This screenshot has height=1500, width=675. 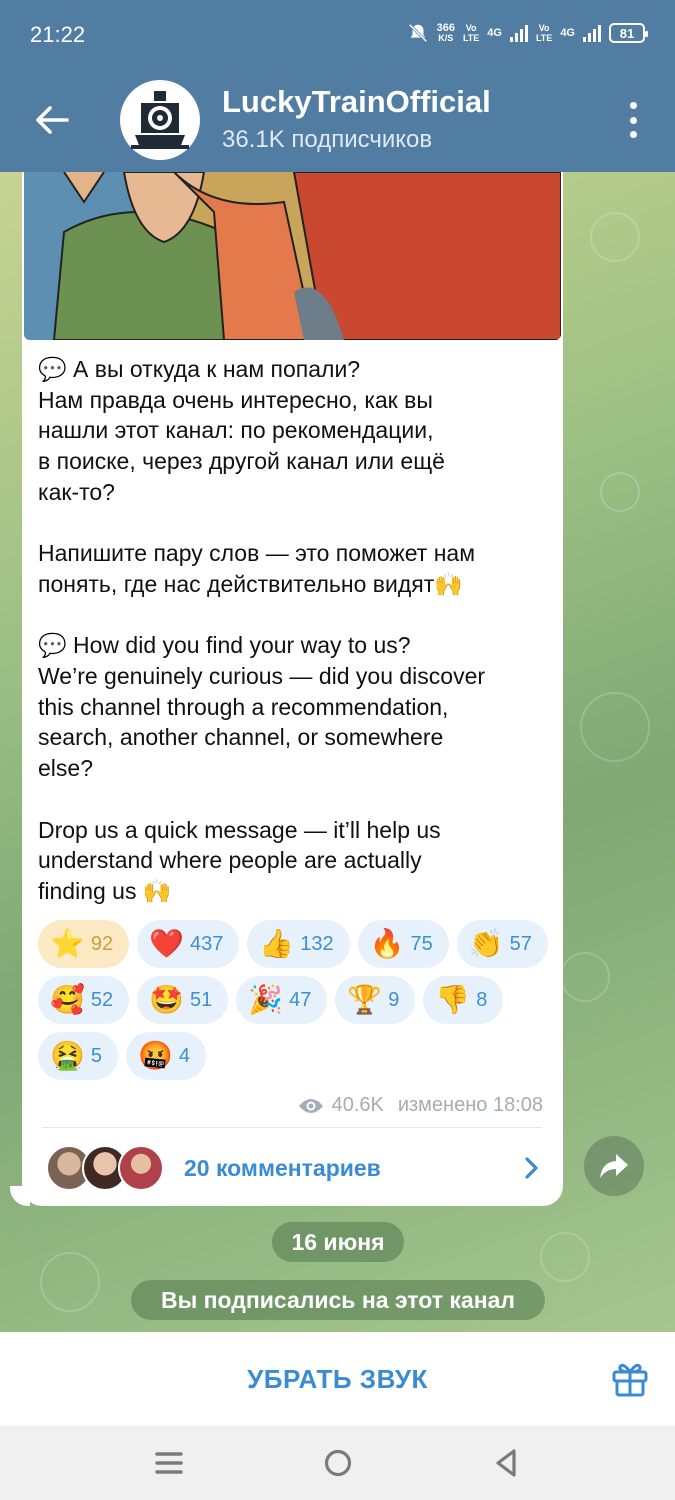 I want to click on channel-avatar, so click(x=160, y=120).